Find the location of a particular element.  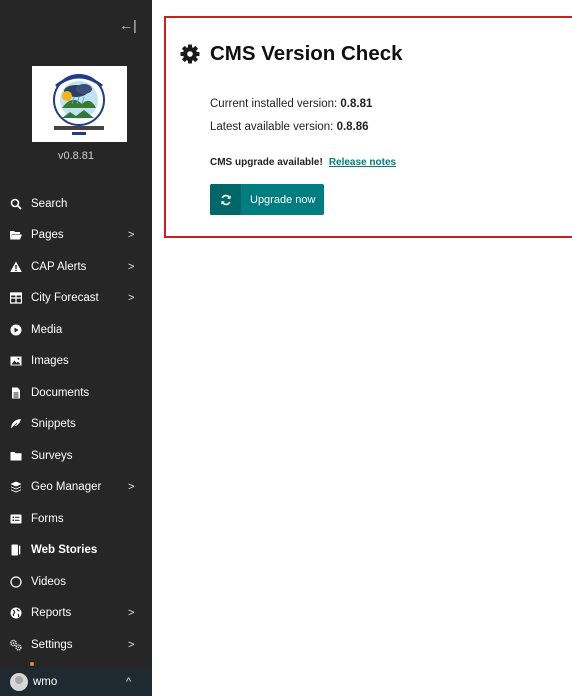

document-icon is located at coordinates (16, 393).